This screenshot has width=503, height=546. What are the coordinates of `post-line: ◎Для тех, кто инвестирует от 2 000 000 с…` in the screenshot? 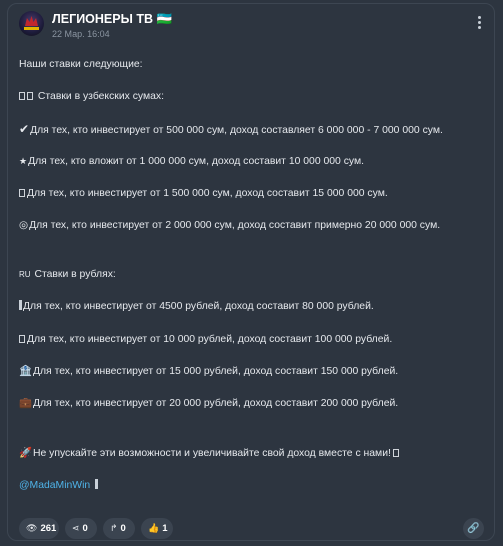 It's located at (230, 225).